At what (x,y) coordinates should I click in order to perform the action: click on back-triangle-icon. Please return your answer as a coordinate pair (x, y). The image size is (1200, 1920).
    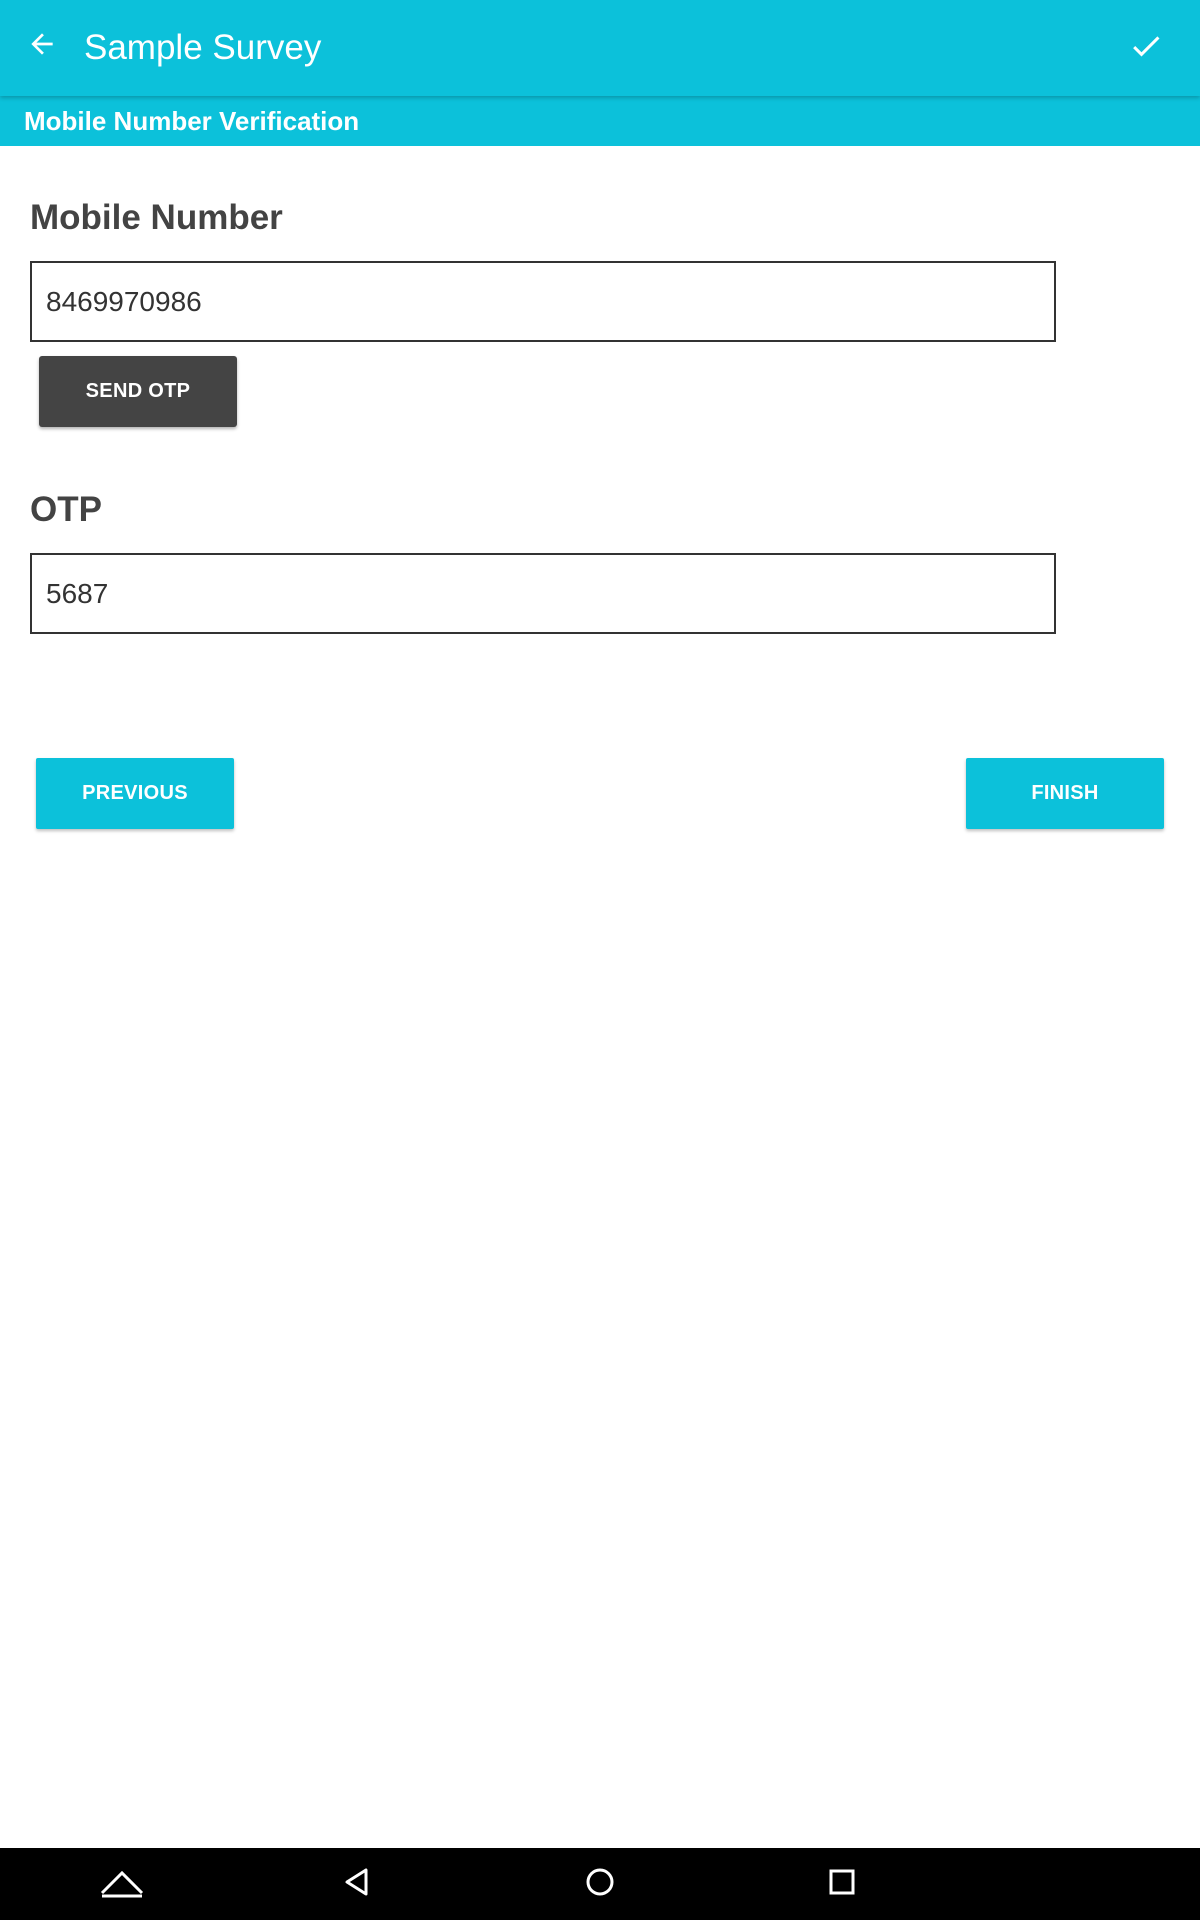
    Looking at the image, I should click on (357, 1884).